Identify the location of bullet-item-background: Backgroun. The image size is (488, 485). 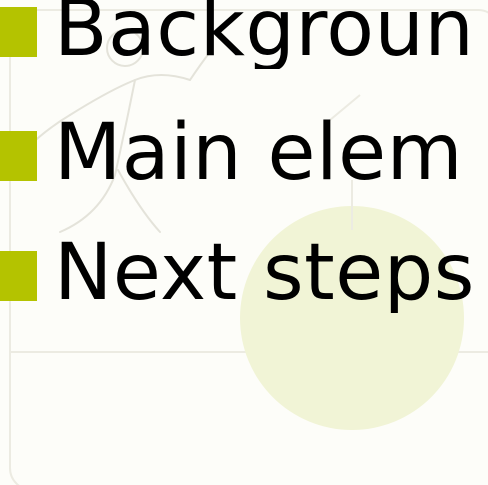
(244, 34).